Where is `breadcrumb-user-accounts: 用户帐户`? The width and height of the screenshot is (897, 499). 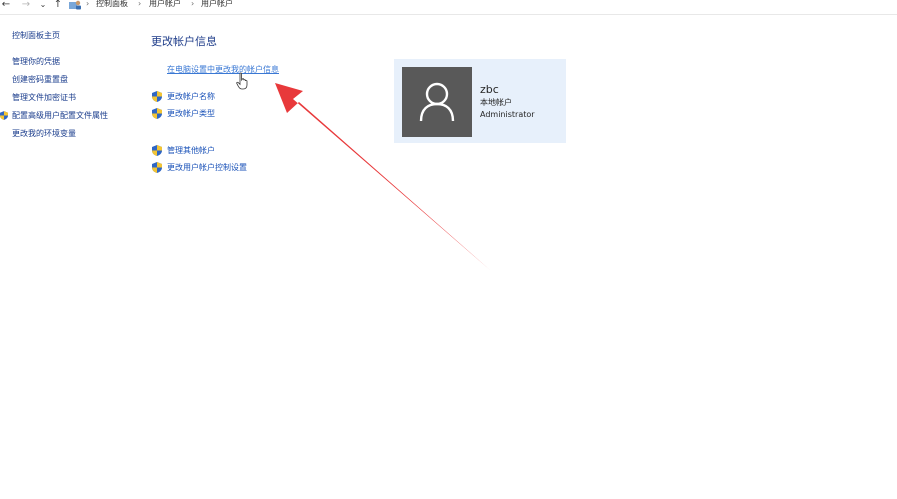 breadcrumb-user-accounts: 用户帐户 is located at coordinates (165, 4).